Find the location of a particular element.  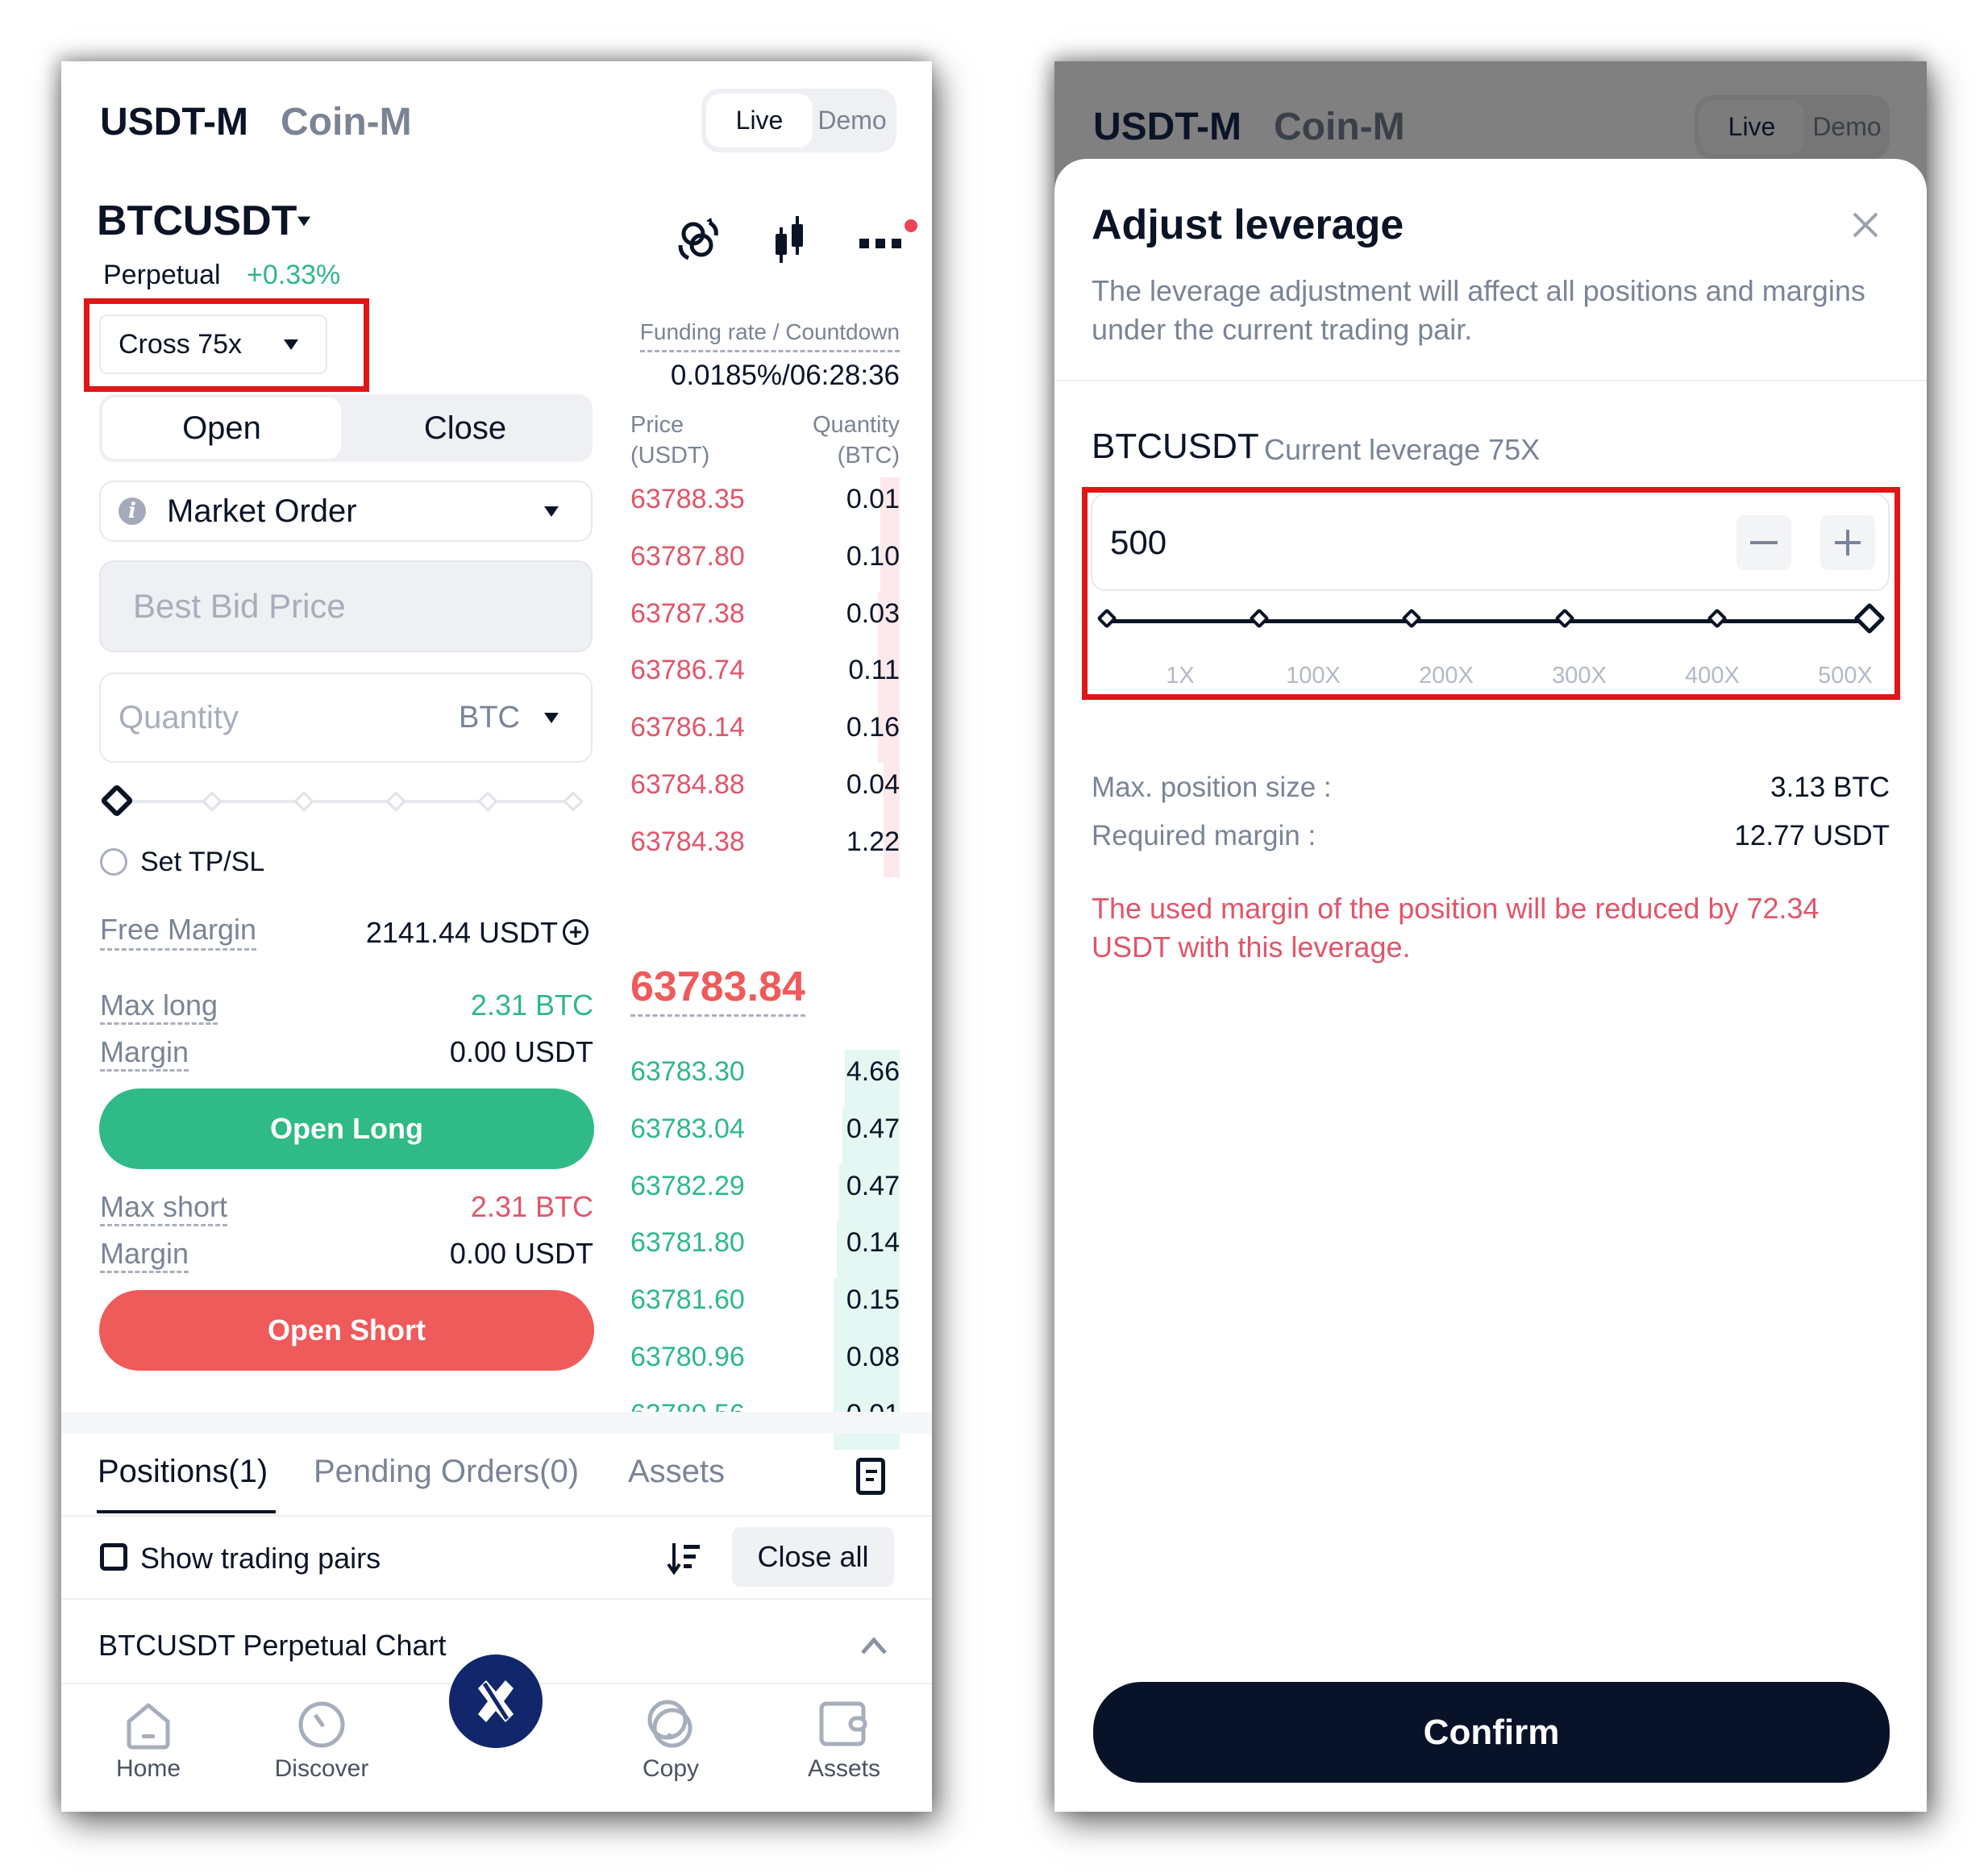

close-icon is located at coordinates (1866, 224).